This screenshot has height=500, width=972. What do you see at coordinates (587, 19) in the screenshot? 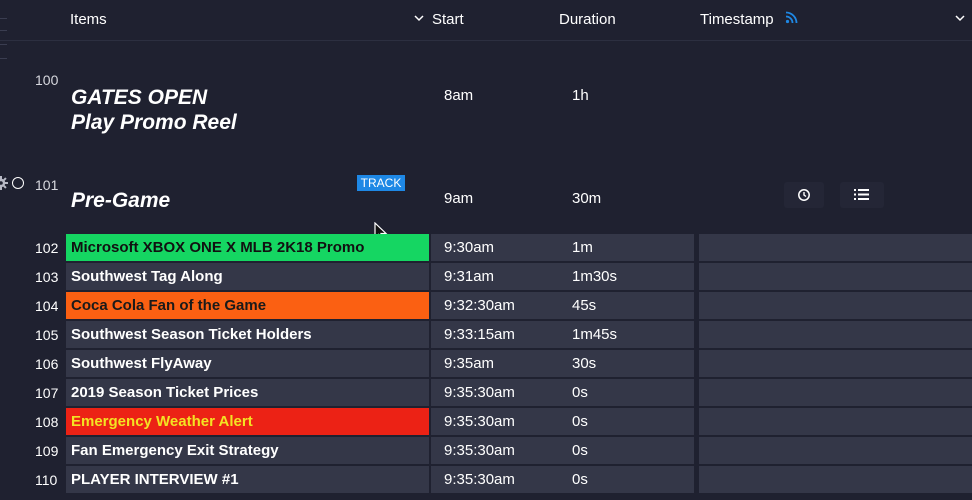
I see `duration-column-header: Duration` at bounding box center [587, 19].